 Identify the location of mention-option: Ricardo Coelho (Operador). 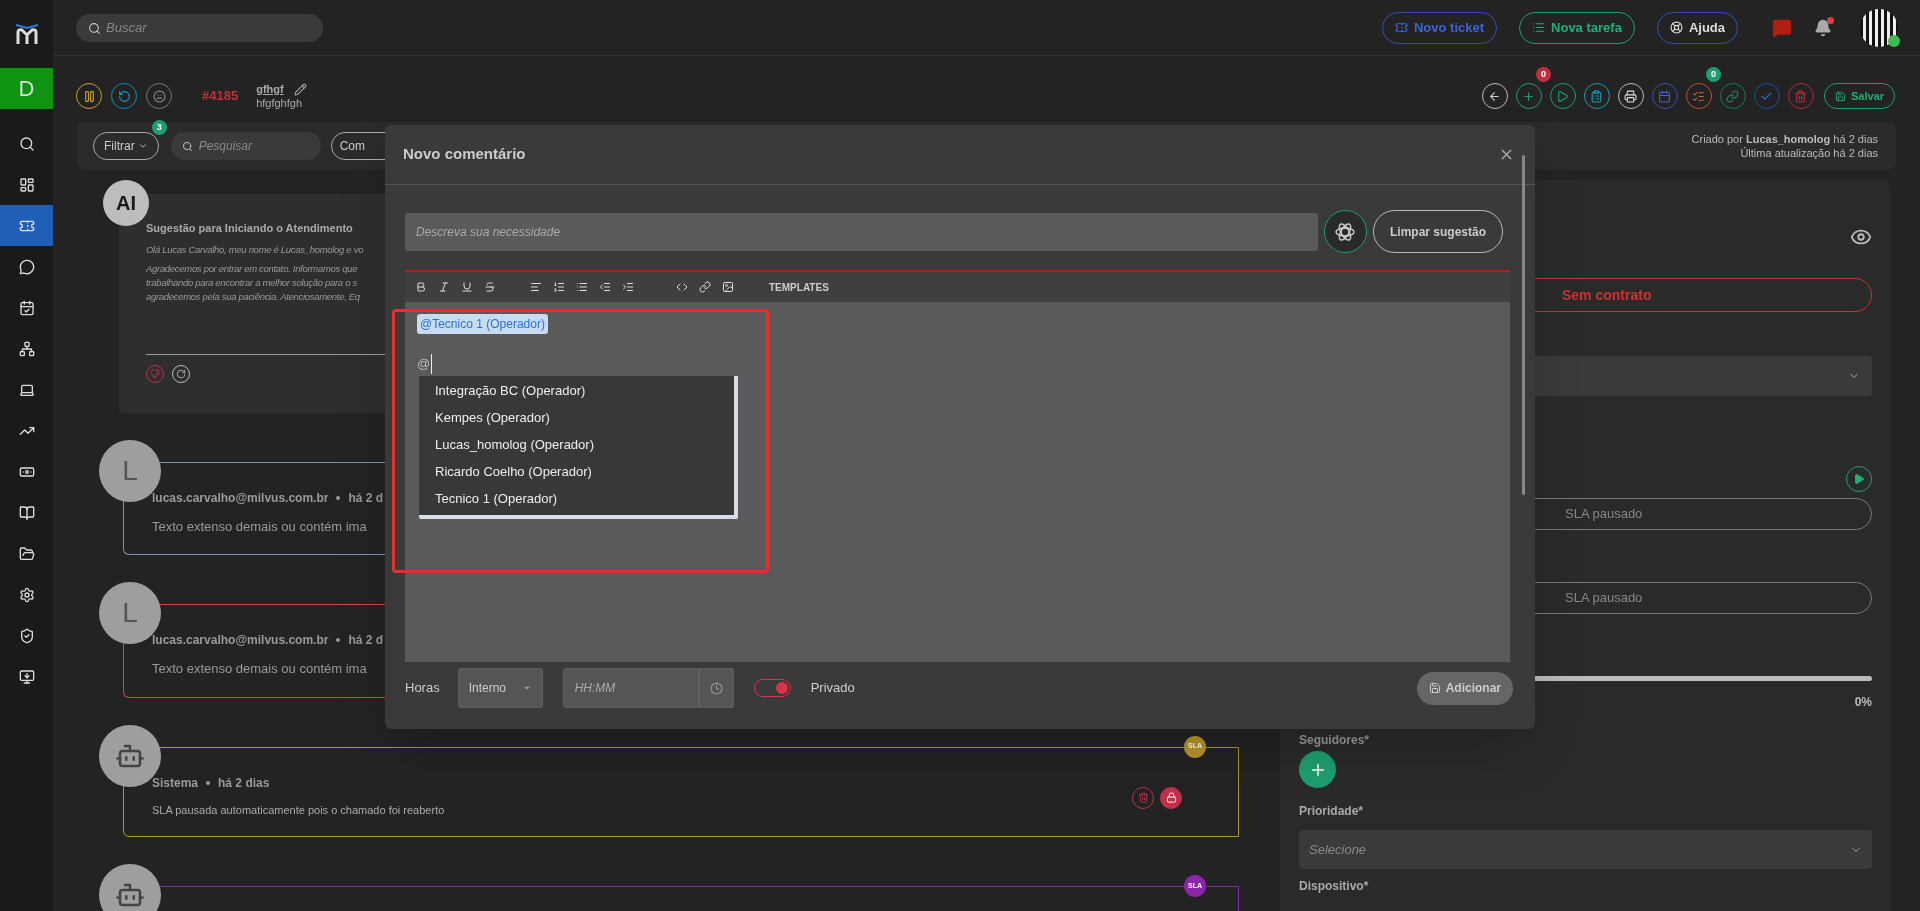
(576, 472).